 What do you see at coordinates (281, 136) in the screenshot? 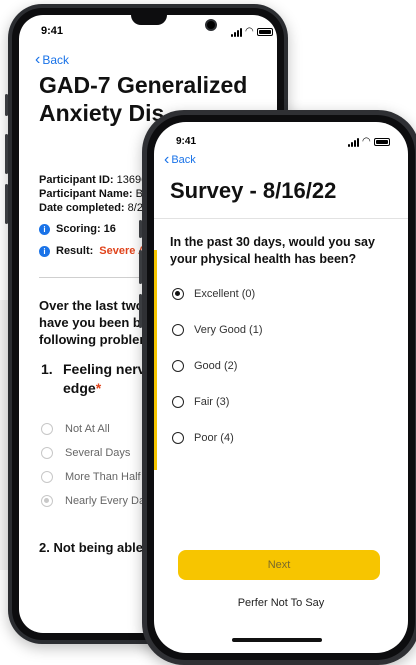
I see `status-bar: 9:41 ◠` at bounding box center [281, 136].